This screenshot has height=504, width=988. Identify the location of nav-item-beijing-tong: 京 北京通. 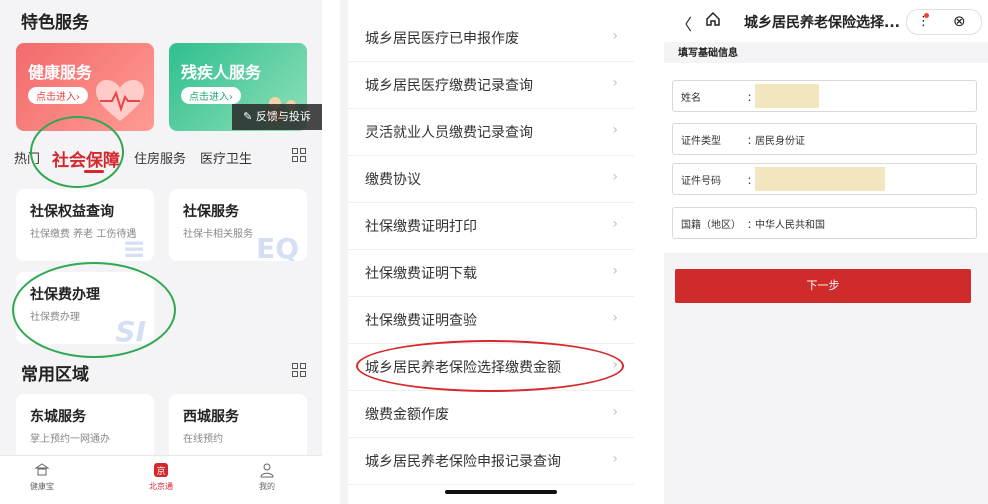
(161, 477).